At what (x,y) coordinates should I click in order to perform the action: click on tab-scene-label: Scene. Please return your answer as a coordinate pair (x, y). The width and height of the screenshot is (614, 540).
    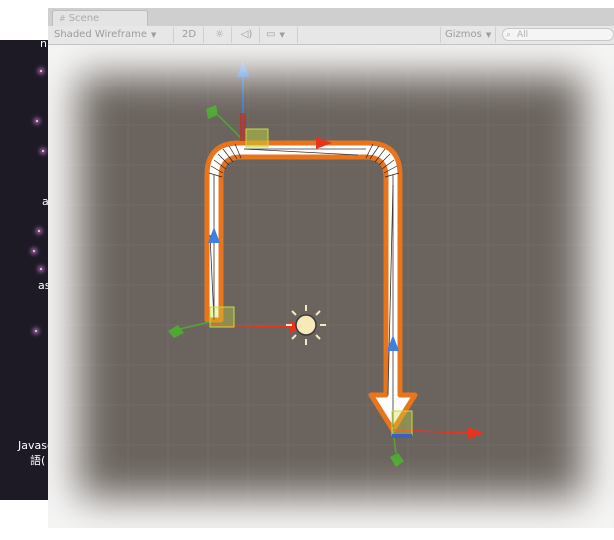
    Looking at the image, I should click on (84, 18).